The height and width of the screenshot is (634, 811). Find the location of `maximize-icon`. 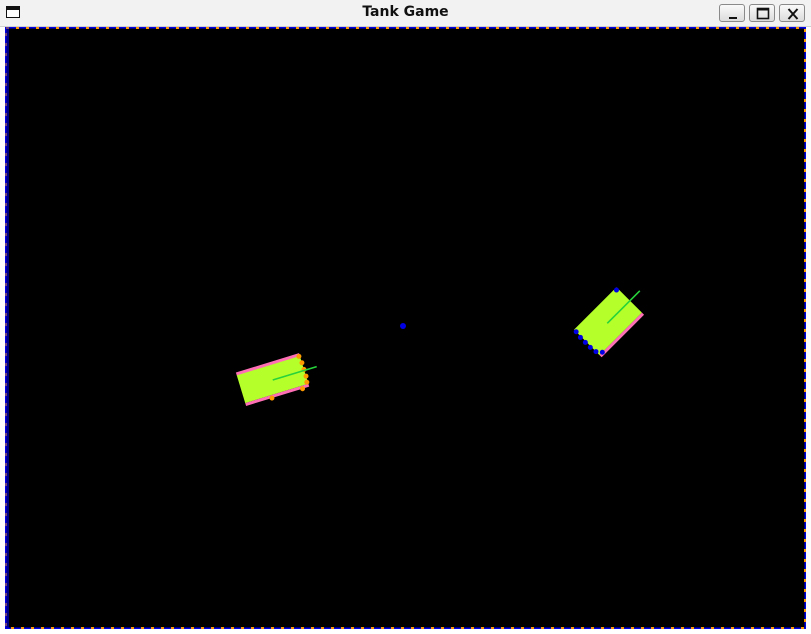

maximize-icon is located at coordinates (763, 13).